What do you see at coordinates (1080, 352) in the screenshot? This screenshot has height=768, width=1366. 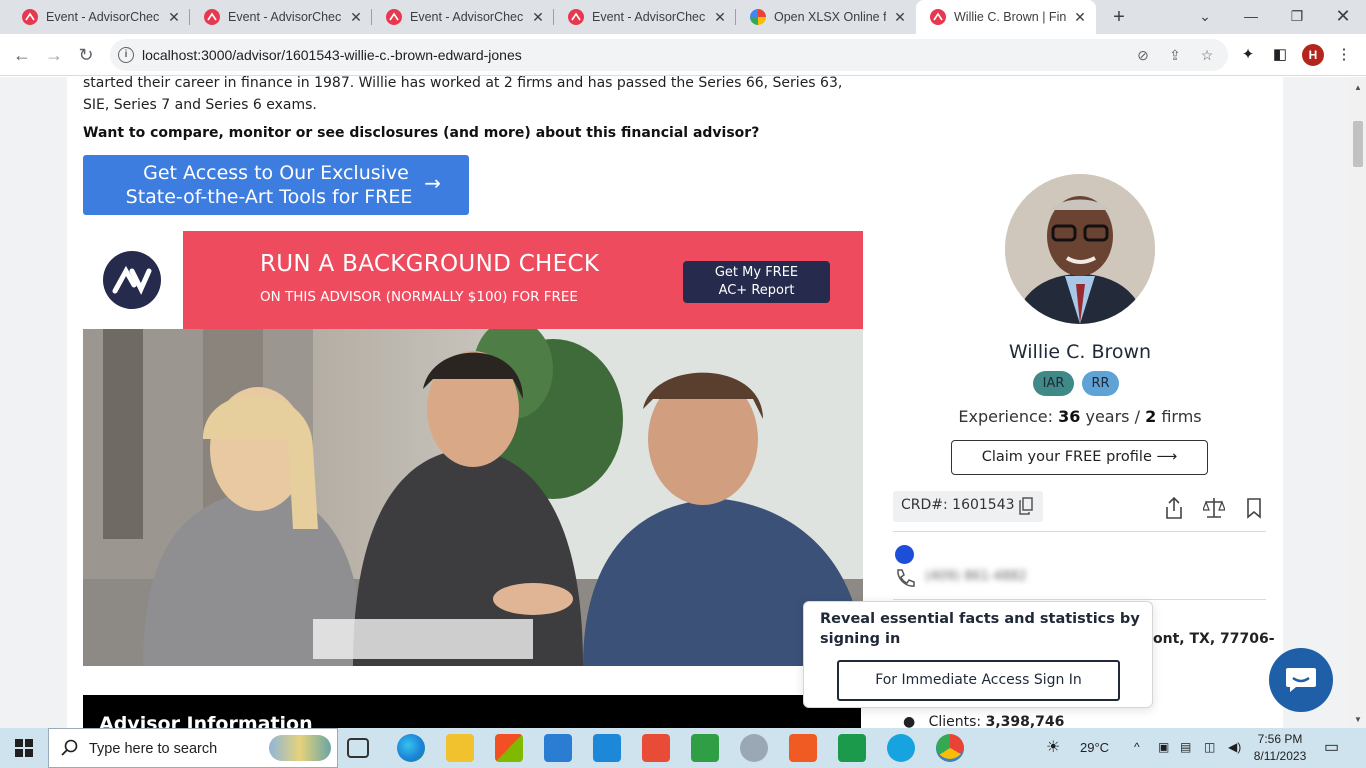 I see `advisor-name: Willie C. Brown` at bounding box center [1080, 352].